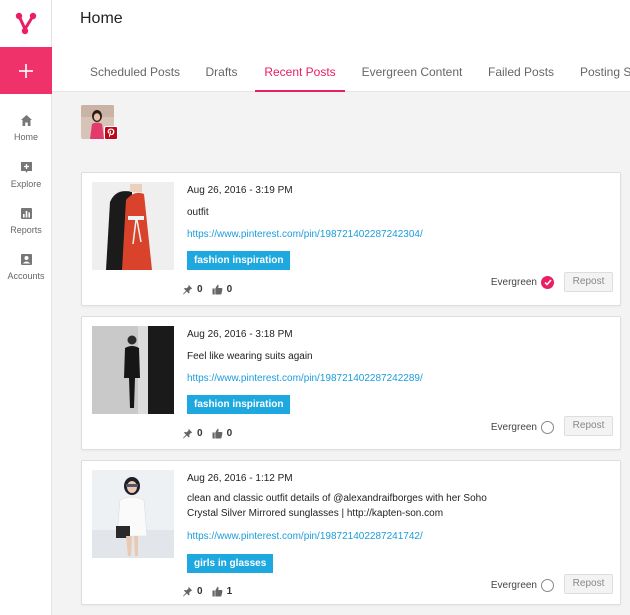 The width and height of the screenshot is (630, 615). I want to click on vero-logo-icon, so click(26, 23).